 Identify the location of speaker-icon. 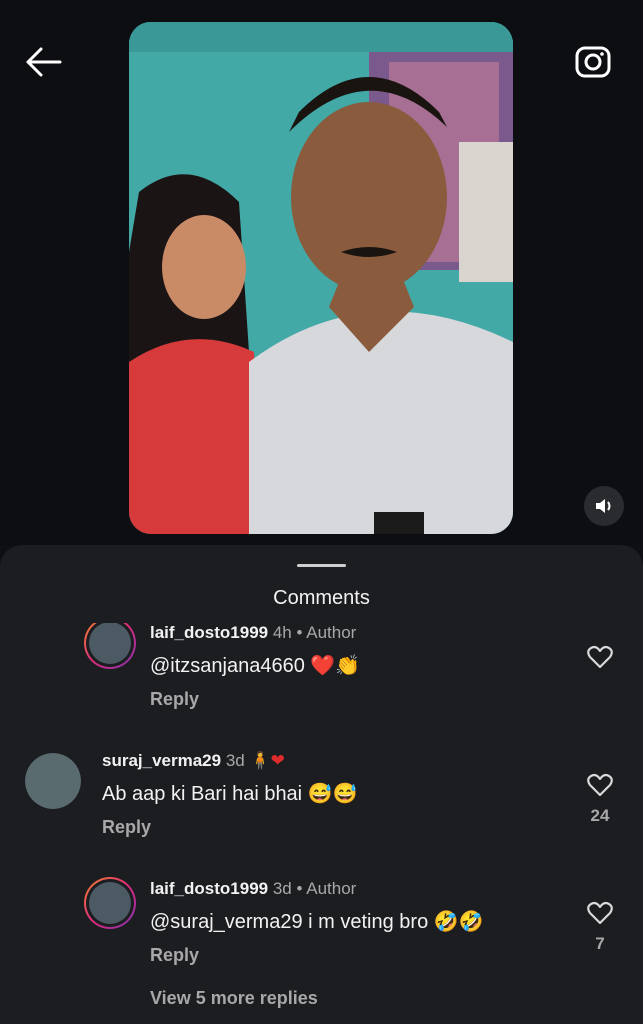
(603, 506).